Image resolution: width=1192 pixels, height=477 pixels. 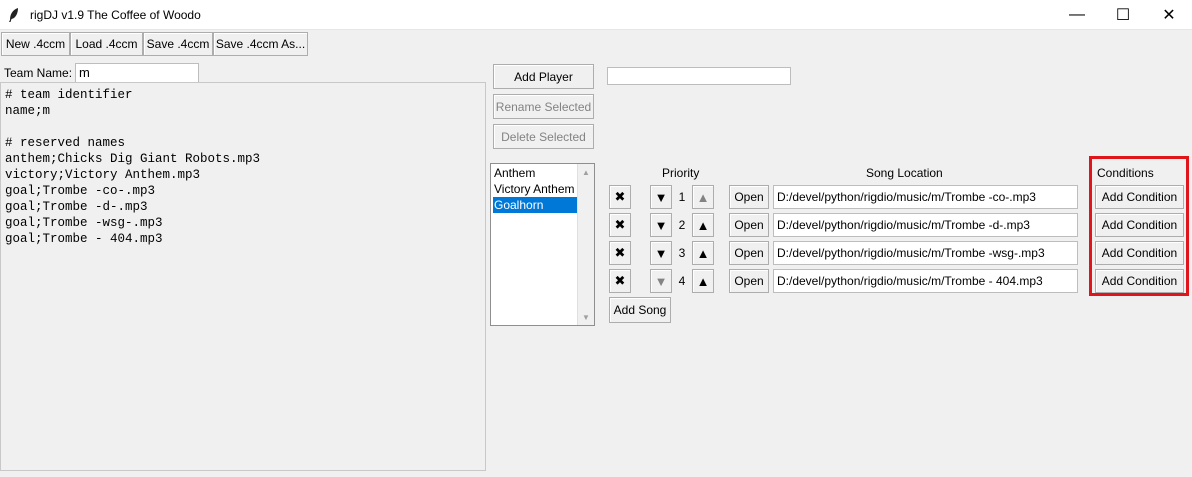 I want to click on feather-icon, so click(x=13, y=15).